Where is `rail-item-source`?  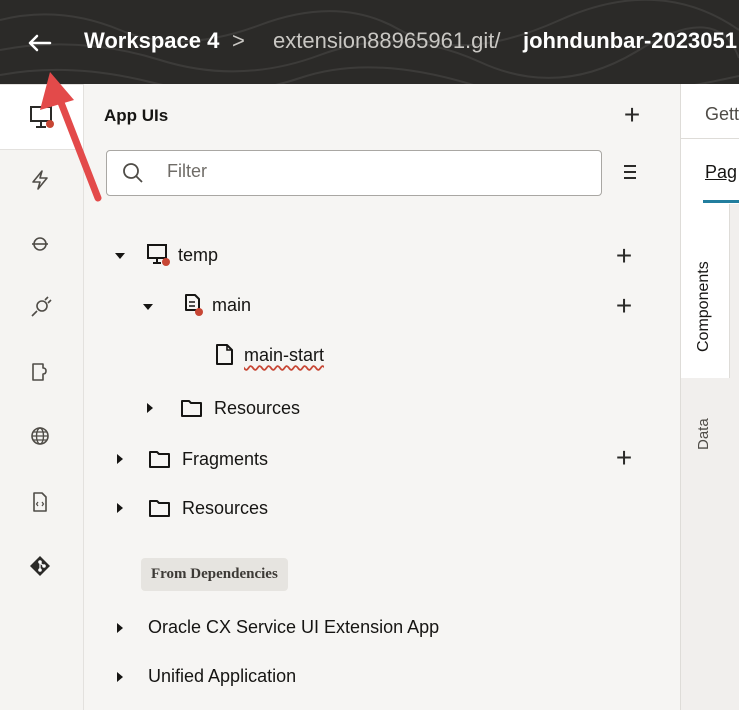
rail-item-source is located at coordinates (40, 502).